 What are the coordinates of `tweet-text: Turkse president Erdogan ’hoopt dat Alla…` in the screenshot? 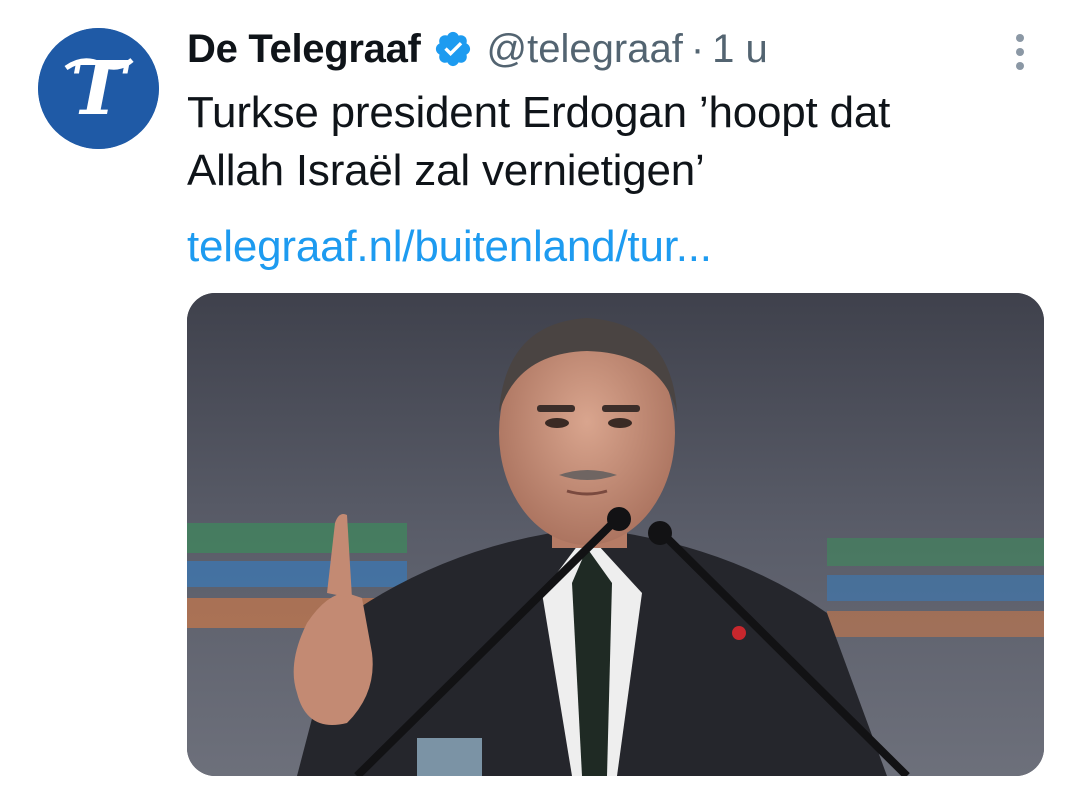 It's located at (617, 142).